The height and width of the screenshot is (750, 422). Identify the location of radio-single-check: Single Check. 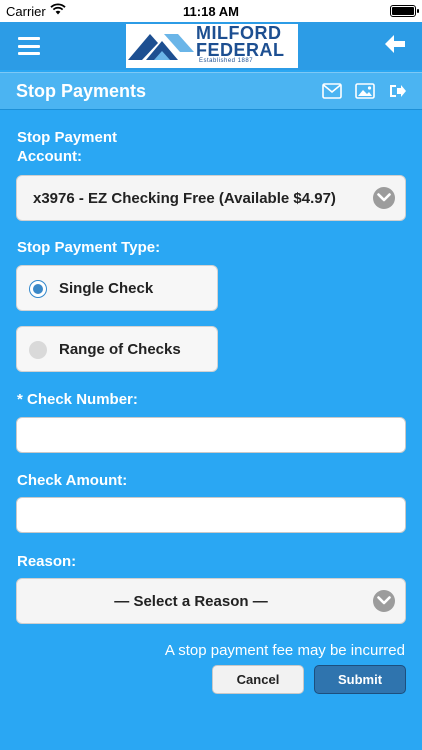
(117, 288).